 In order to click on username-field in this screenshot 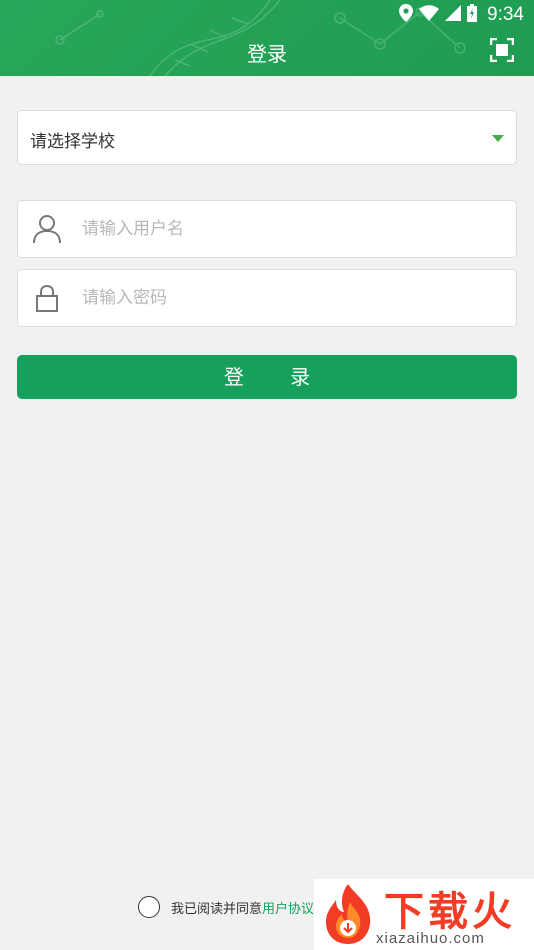, I will do `click(267, 229)`.